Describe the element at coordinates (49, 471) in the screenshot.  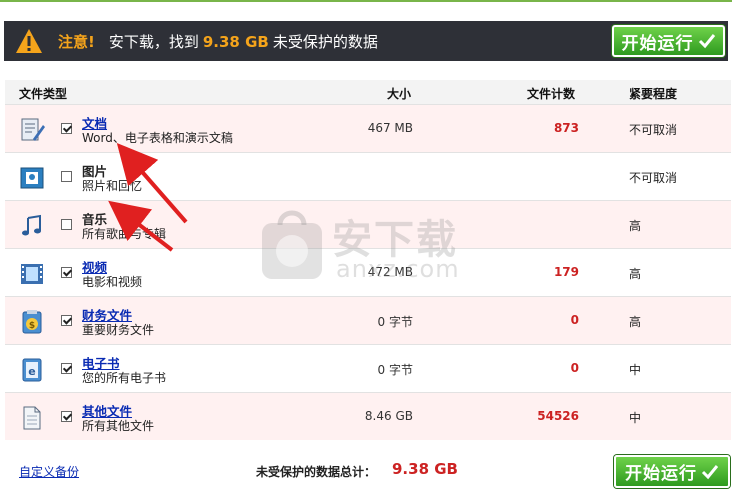
I see `custom-backup-link: 自定义备份` at that location.